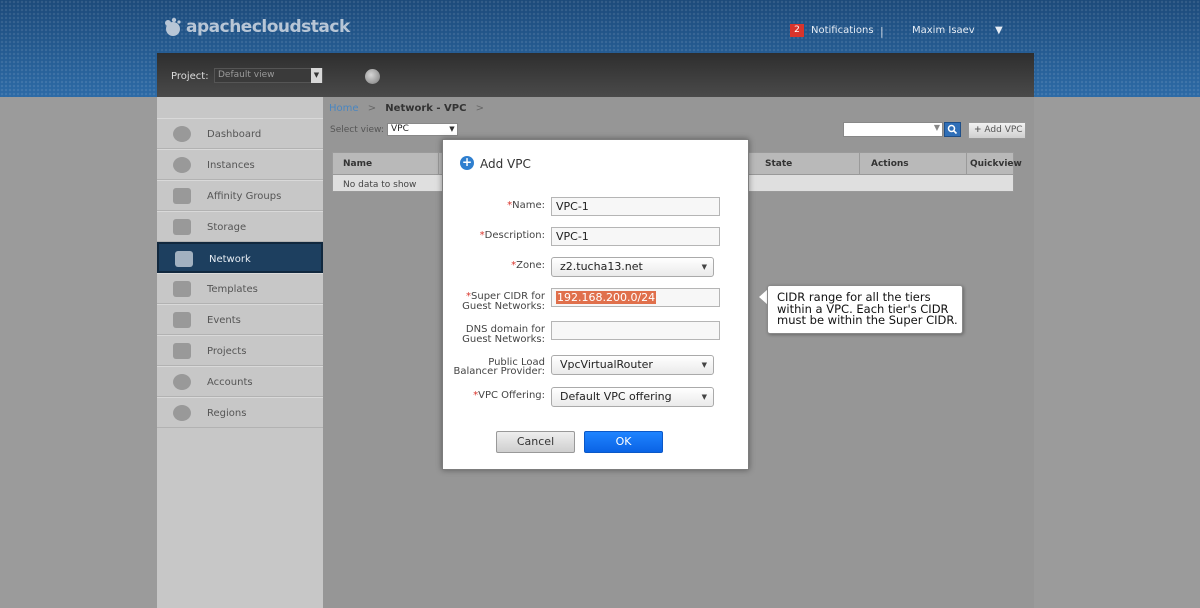 The image size is (1200, 608). I want to click on templates-icon, so click(182, 289).